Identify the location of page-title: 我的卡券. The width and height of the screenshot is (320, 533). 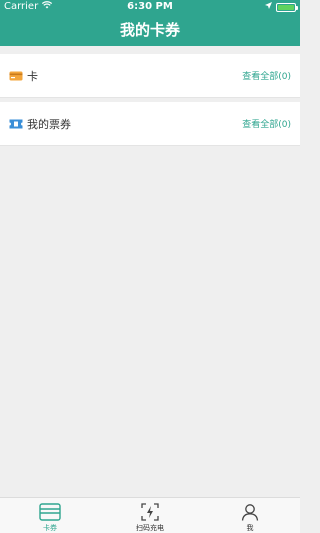
(149, 30).